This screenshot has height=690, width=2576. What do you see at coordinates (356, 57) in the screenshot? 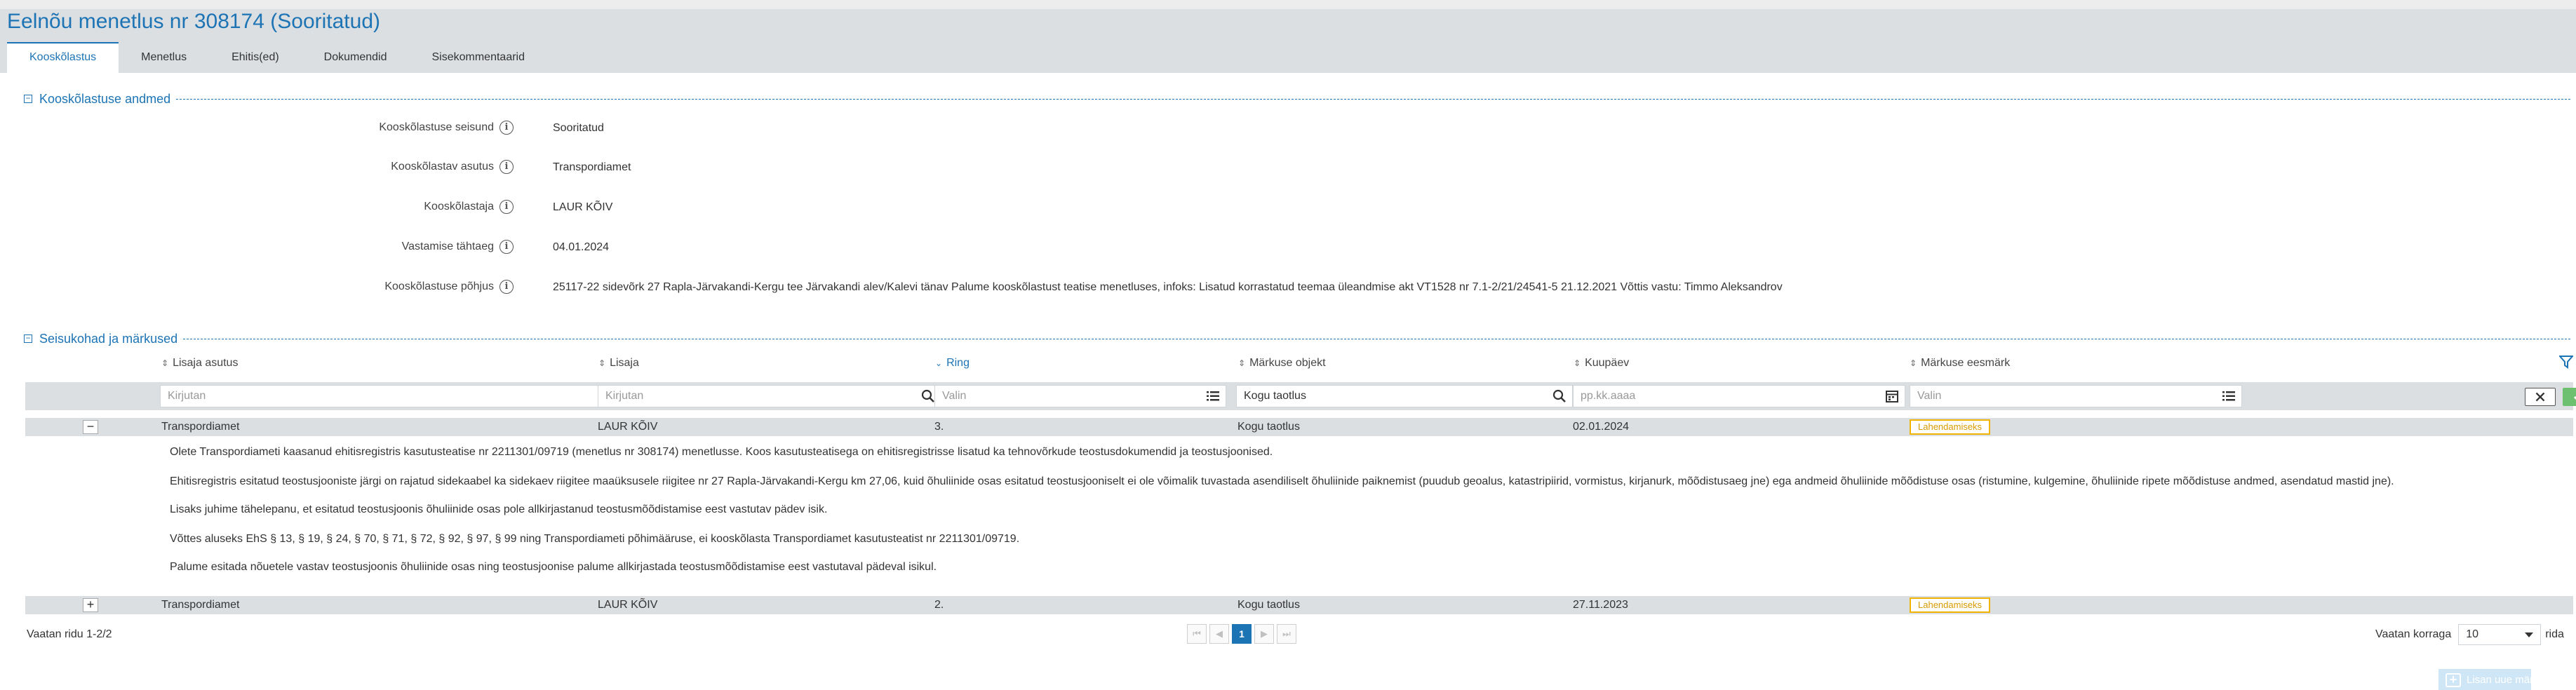
I see `tab-dokumendid: Dokumendid` at bounding box center [356, 57].